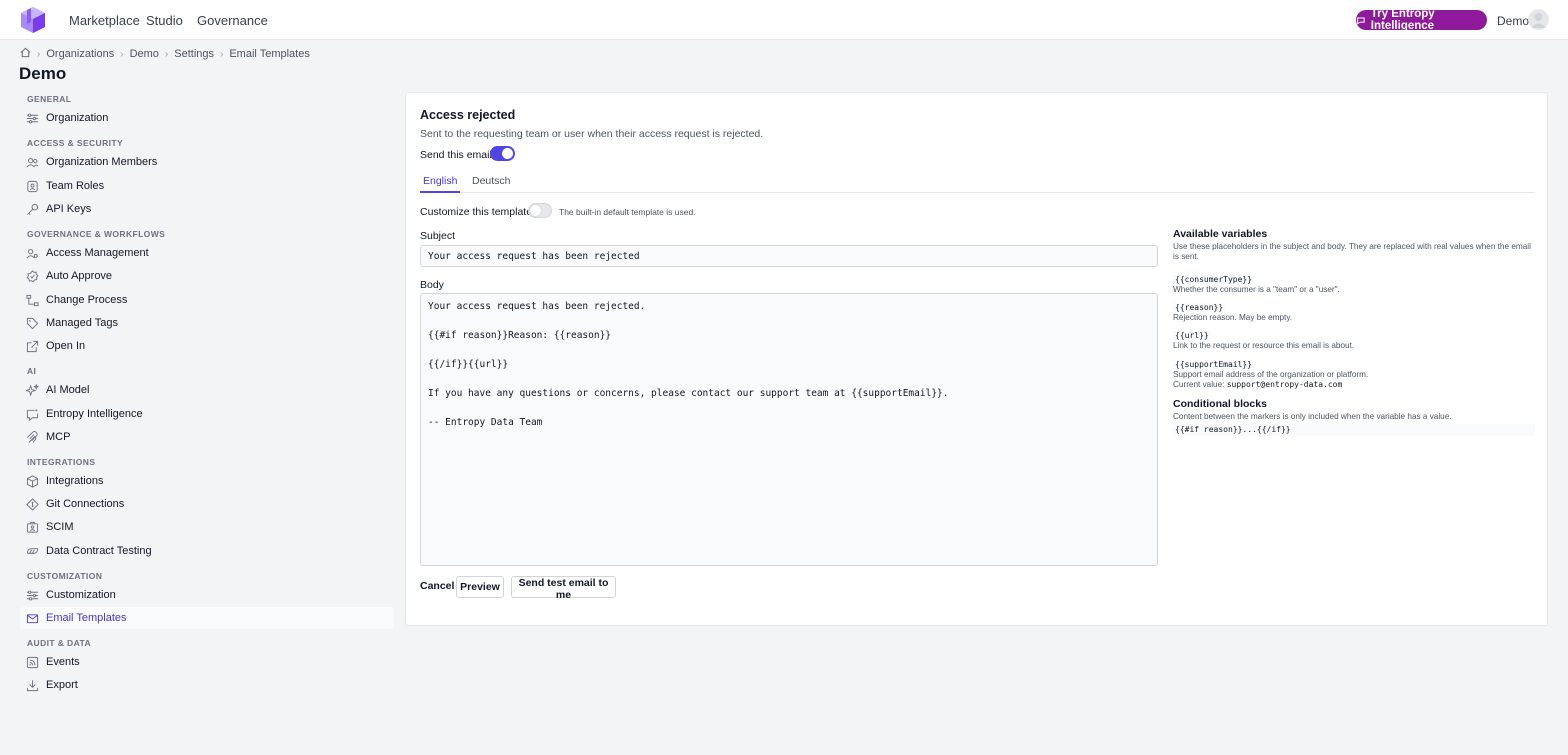 The image size is (1568, 755). What do you see at coordinates (99, 551) in the screenshot?
I see `sidebar-item-label: Data Contract Testing` at bounding box center [99, 551].